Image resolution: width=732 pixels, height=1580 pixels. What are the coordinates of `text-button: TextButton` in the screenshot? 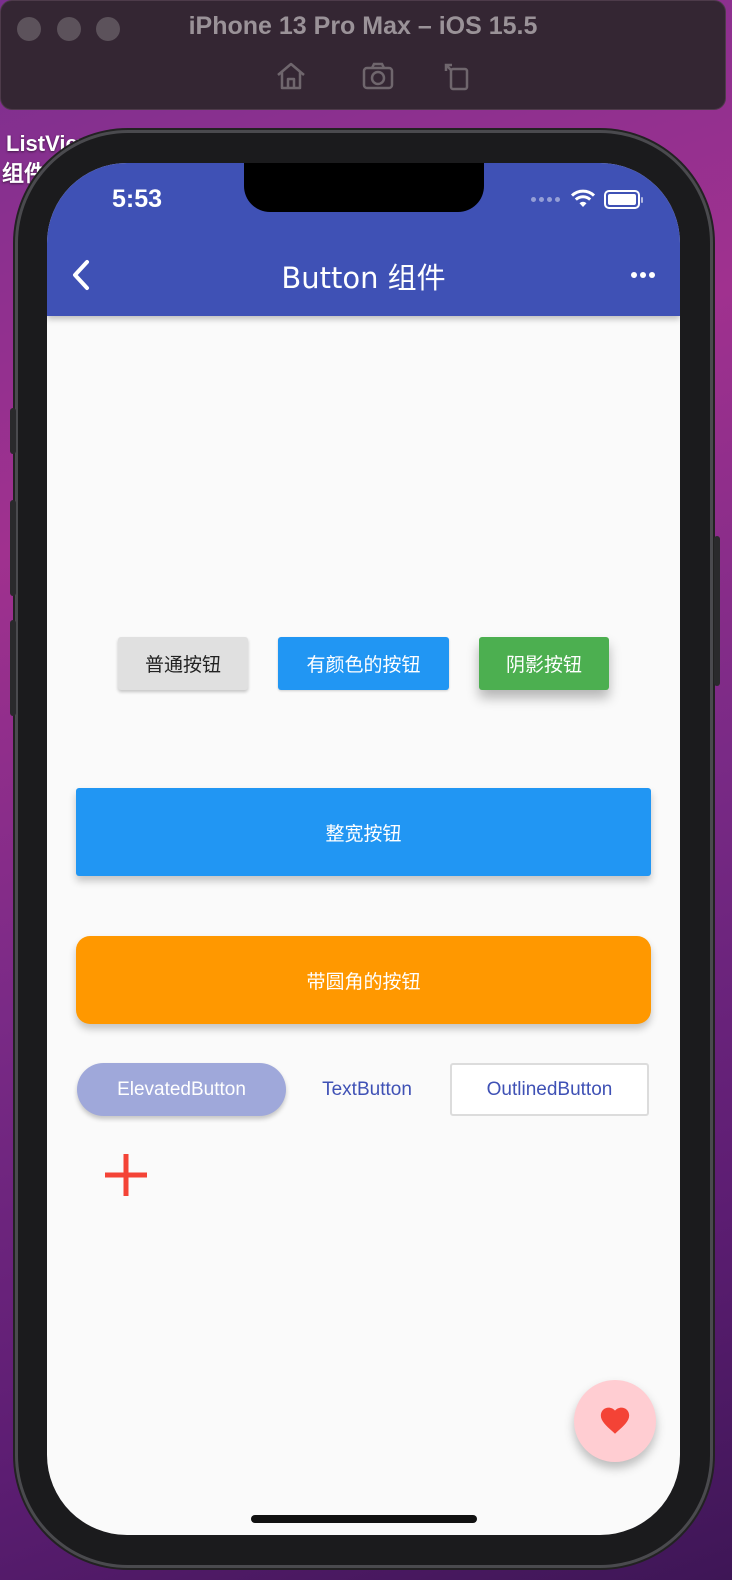 It's located at (367, 1089).